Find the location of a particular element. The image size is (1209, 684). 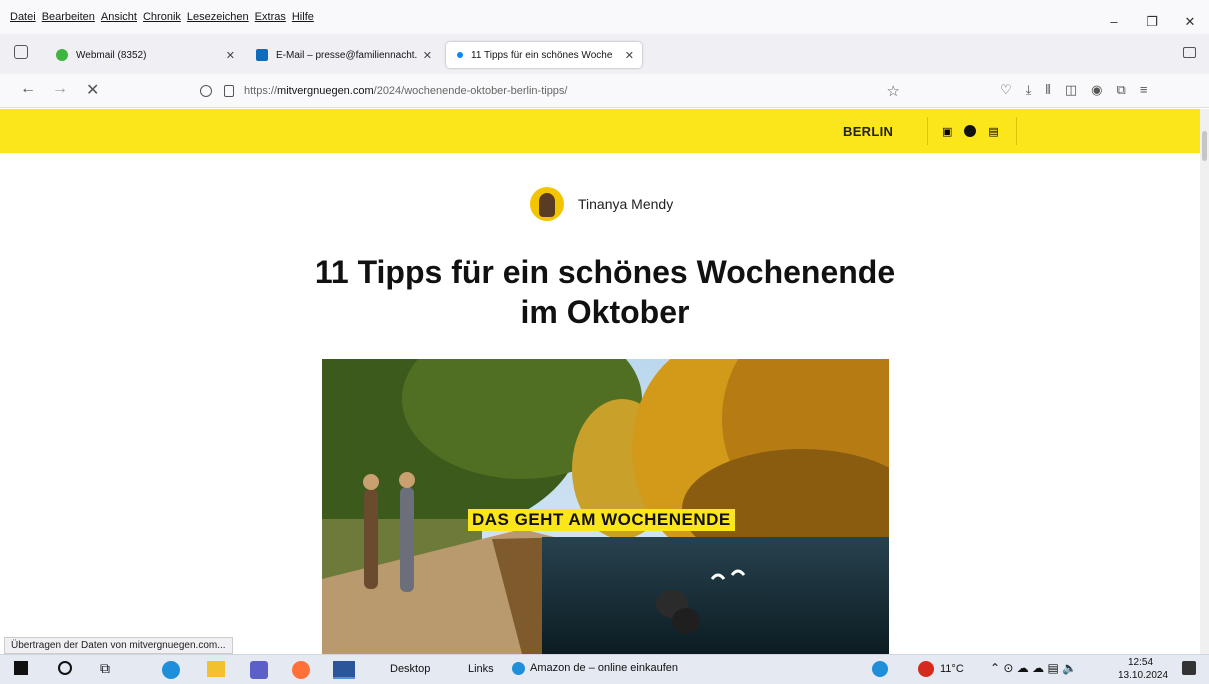

url-path: /2024/wochenende-oktober-berlin-tipps/ is located at coordinates (470, 91).